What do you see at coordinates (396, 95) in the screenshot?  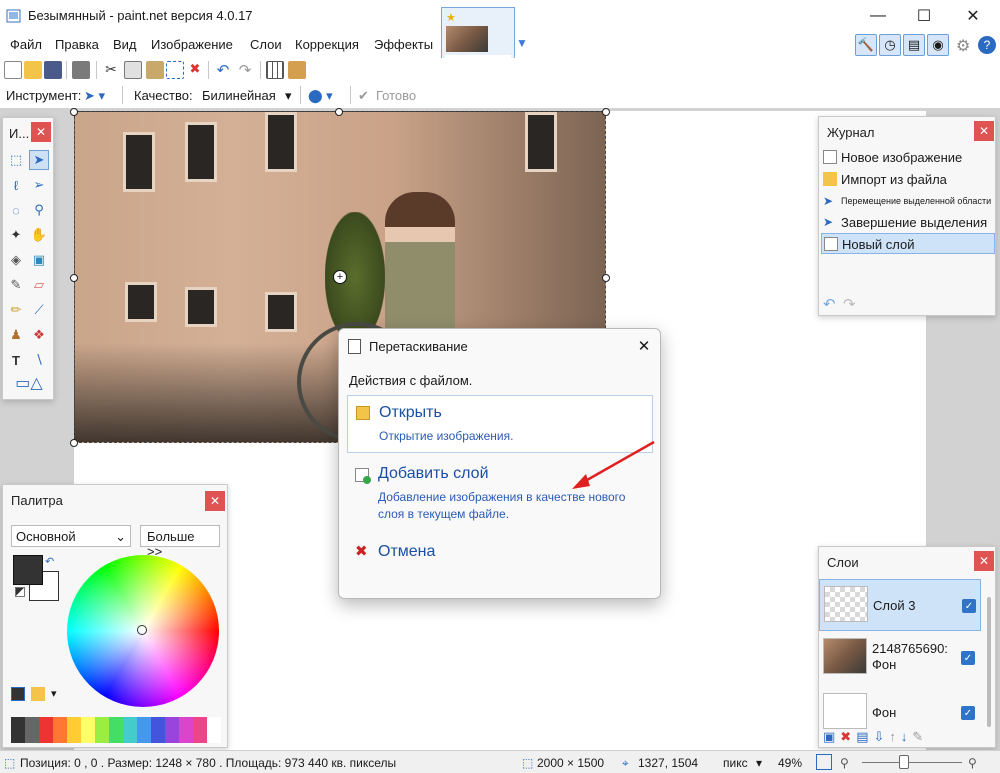 I see `done-button: Готово` at bounding box center [396, 95].